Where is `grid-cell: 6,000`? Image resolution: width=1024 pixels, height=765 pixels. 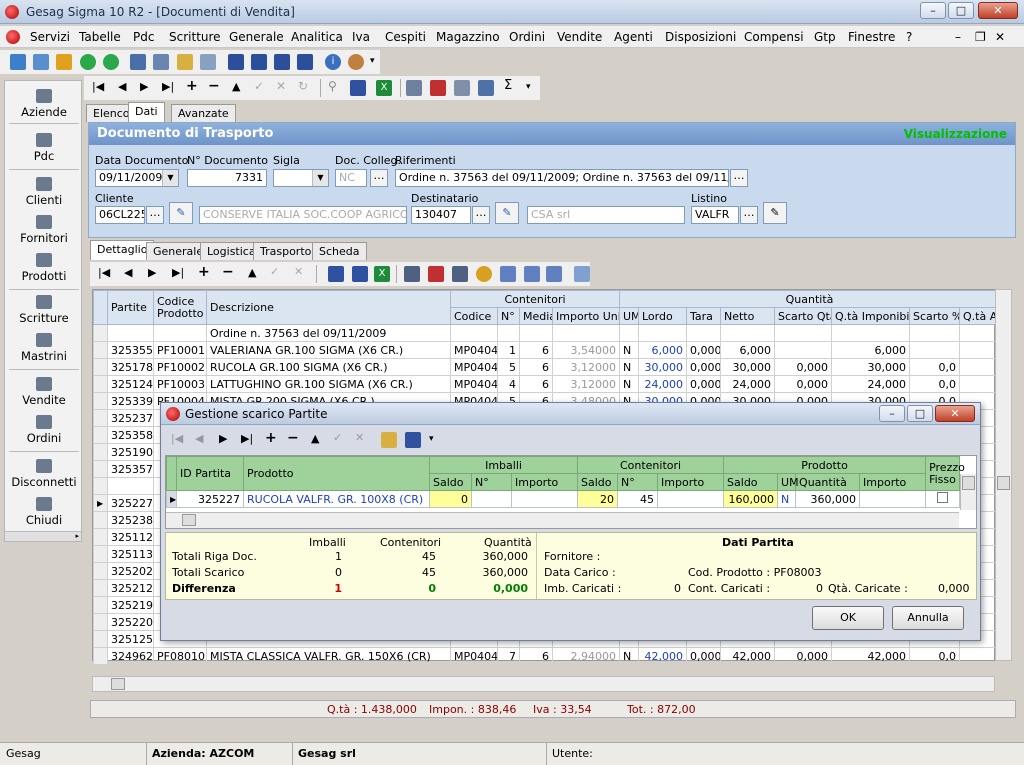 grid-cell: 6,000 is located at coordinates (747, 350).